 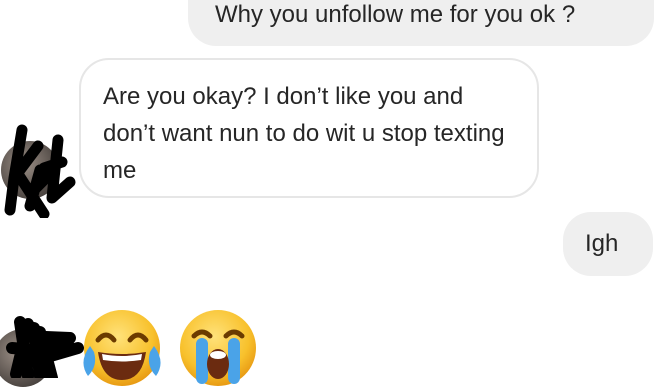 I want to click on sent-message-bubble: Igh, so click(x=608, y=244).